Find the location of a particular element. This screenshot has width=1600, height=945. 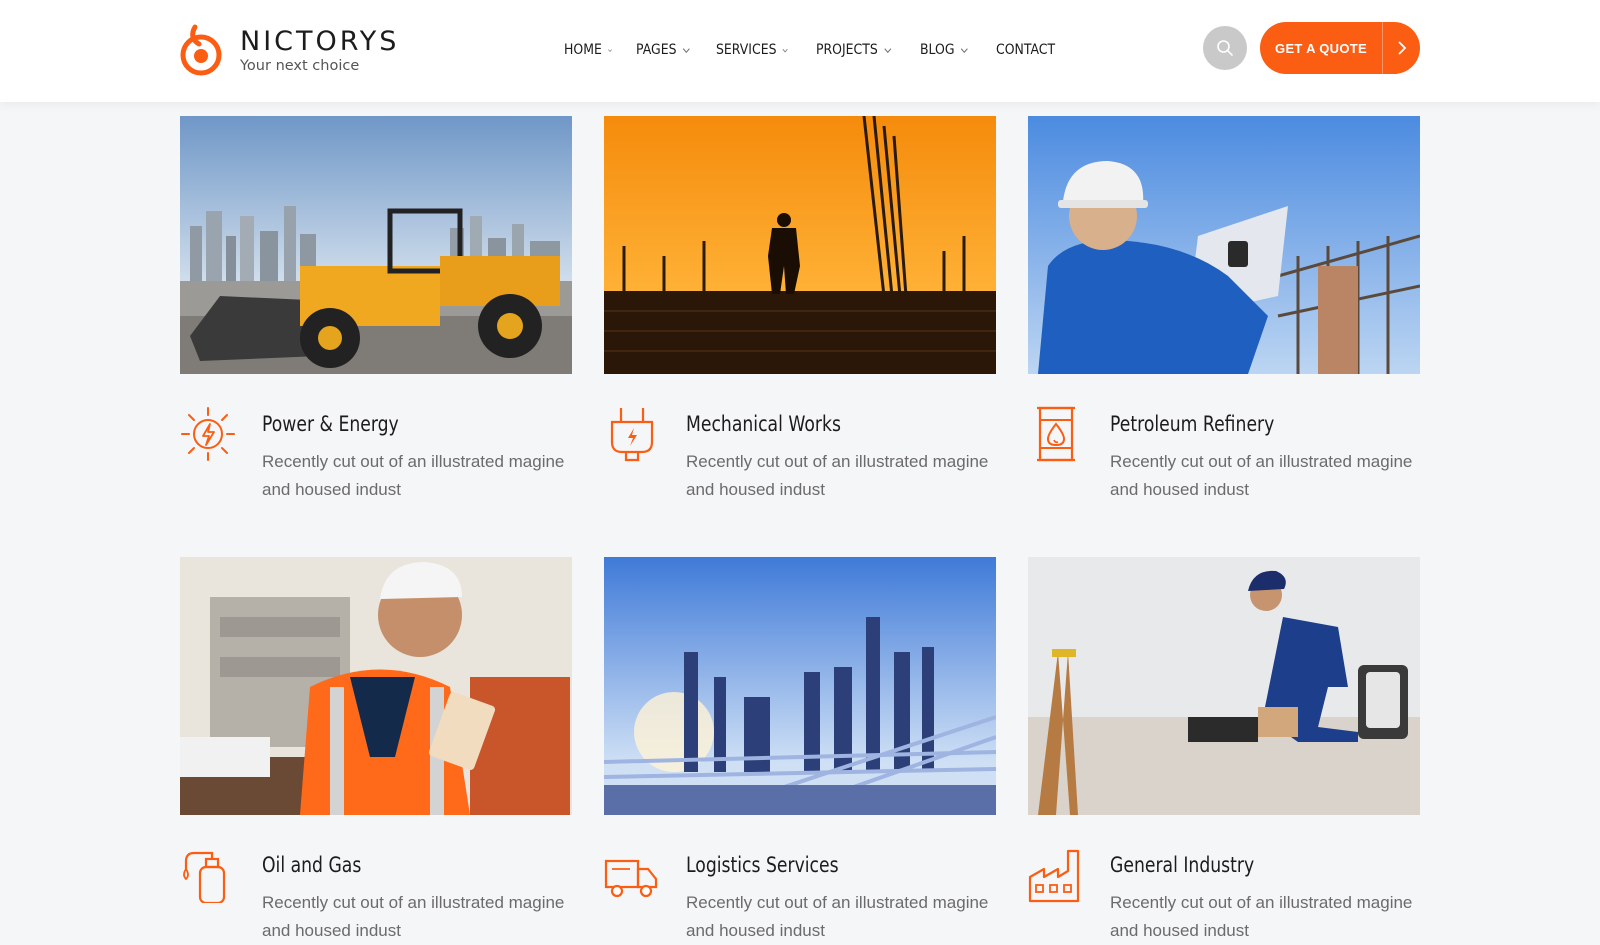

quote-arrow is located at coordinates (1401, 48).